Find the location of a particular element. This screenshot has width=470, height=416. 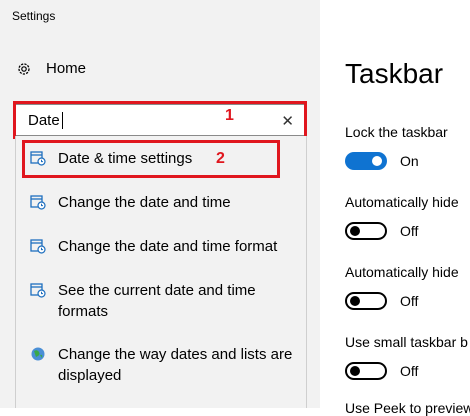

gear-icon is located at coordinates (24, 68).